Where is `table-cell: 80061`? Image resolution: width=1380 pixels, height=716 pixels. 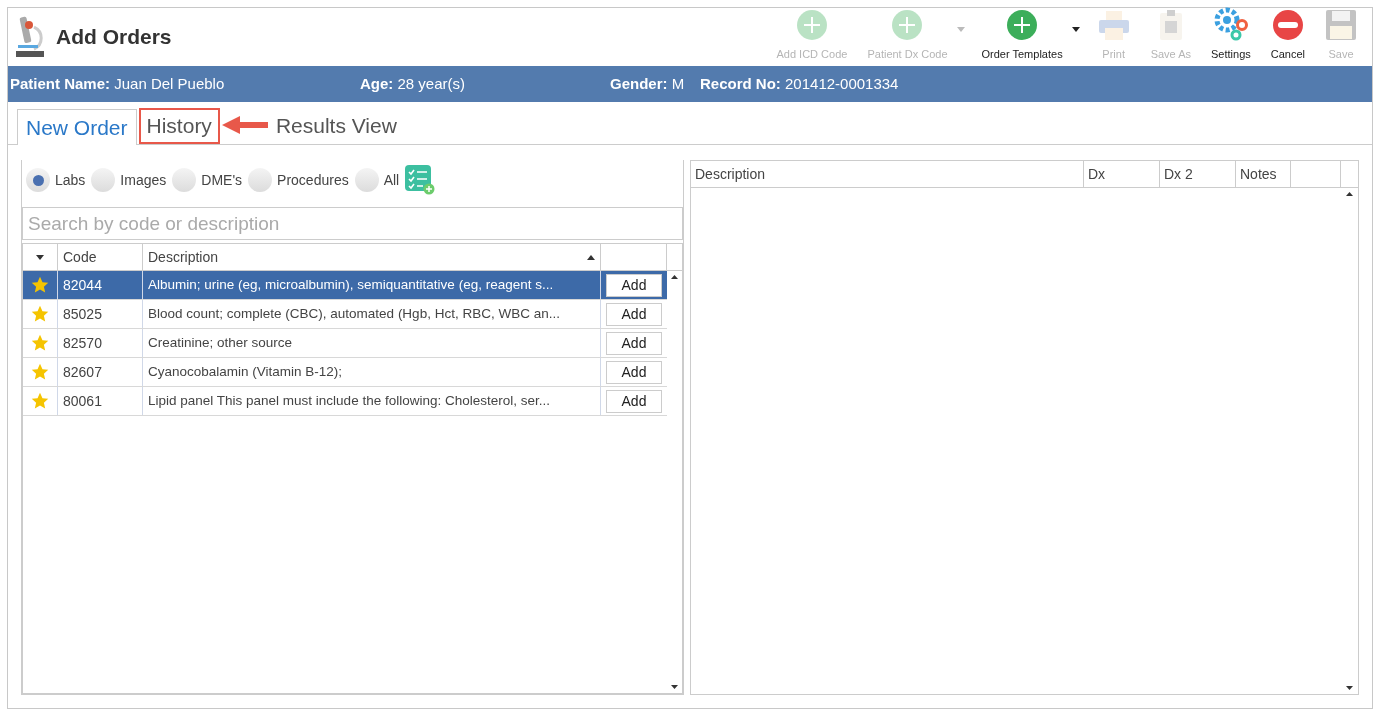 table-cell: 80061 is located at coordinates (100, 401).